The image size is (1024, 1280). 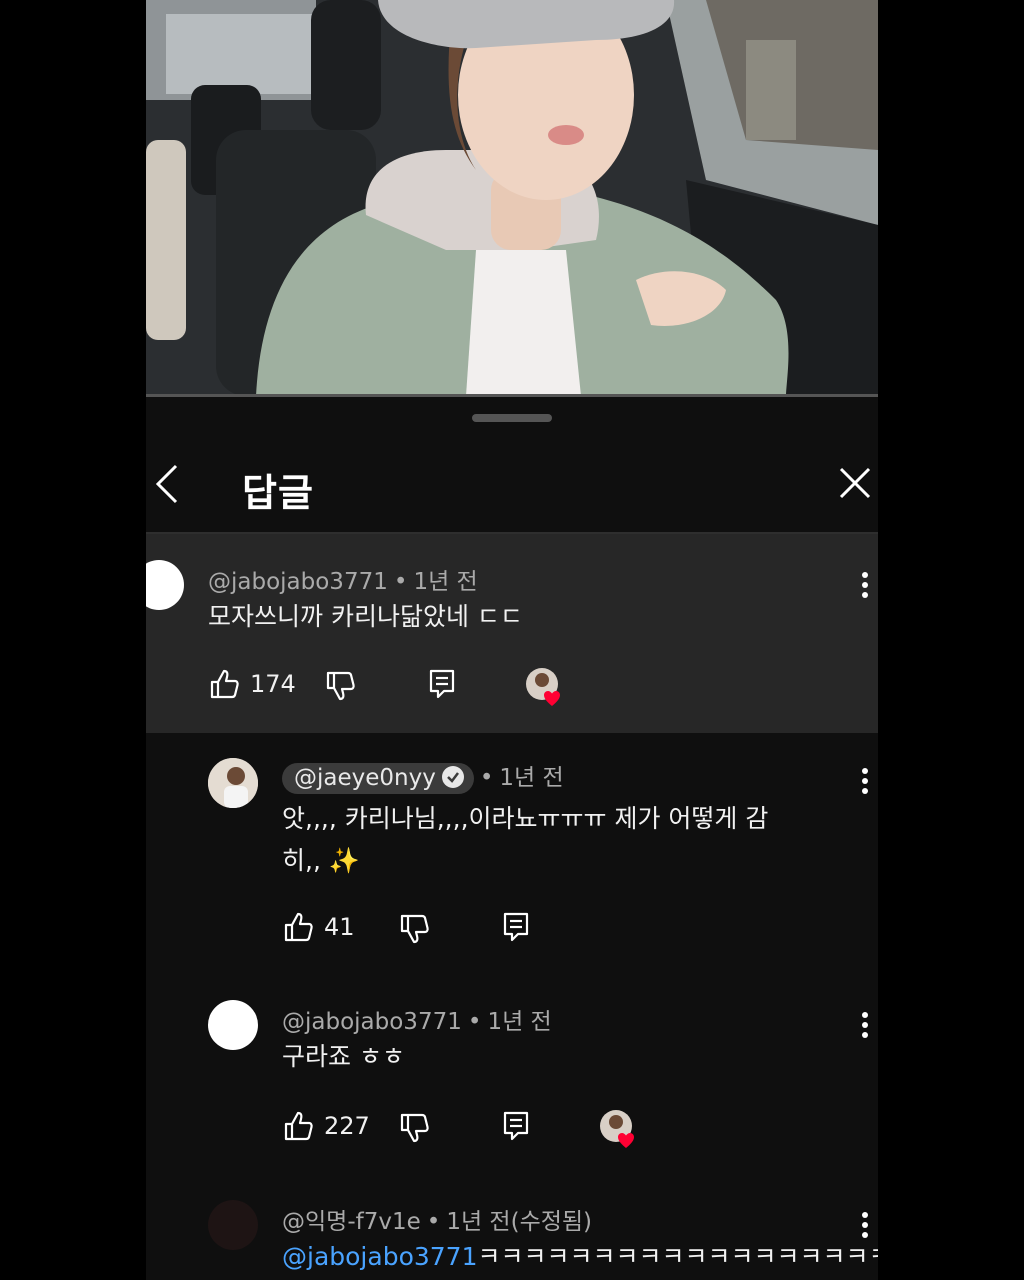 I want to click on like-button: 227, so click(x=326, y=1126).